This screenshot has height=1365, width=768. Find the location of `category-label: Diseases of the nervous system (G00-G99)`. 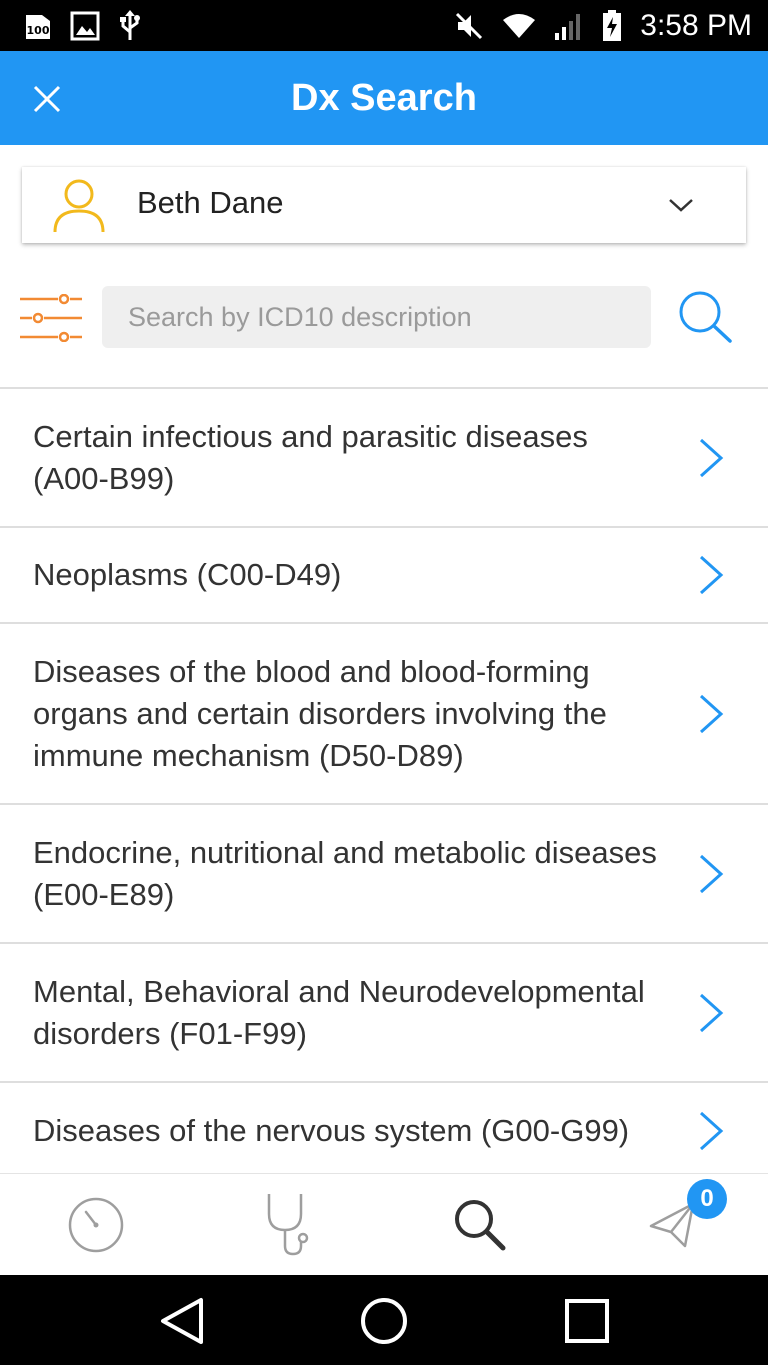

category-label: Diseases of the nervous system (G00-G99) is located at coordinates (331, 1130).